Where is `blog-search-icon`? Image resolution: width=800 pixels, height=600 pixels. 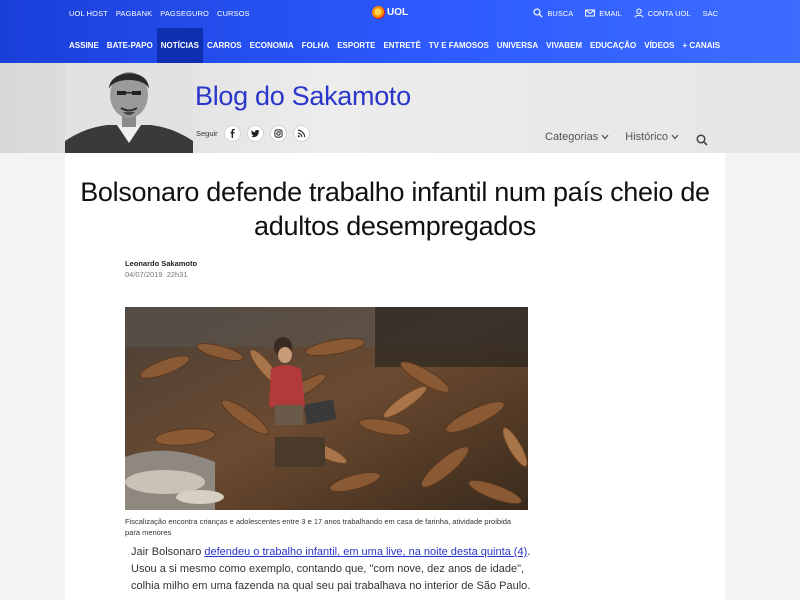 blog-search-icon is located at coordinates (702, 140).